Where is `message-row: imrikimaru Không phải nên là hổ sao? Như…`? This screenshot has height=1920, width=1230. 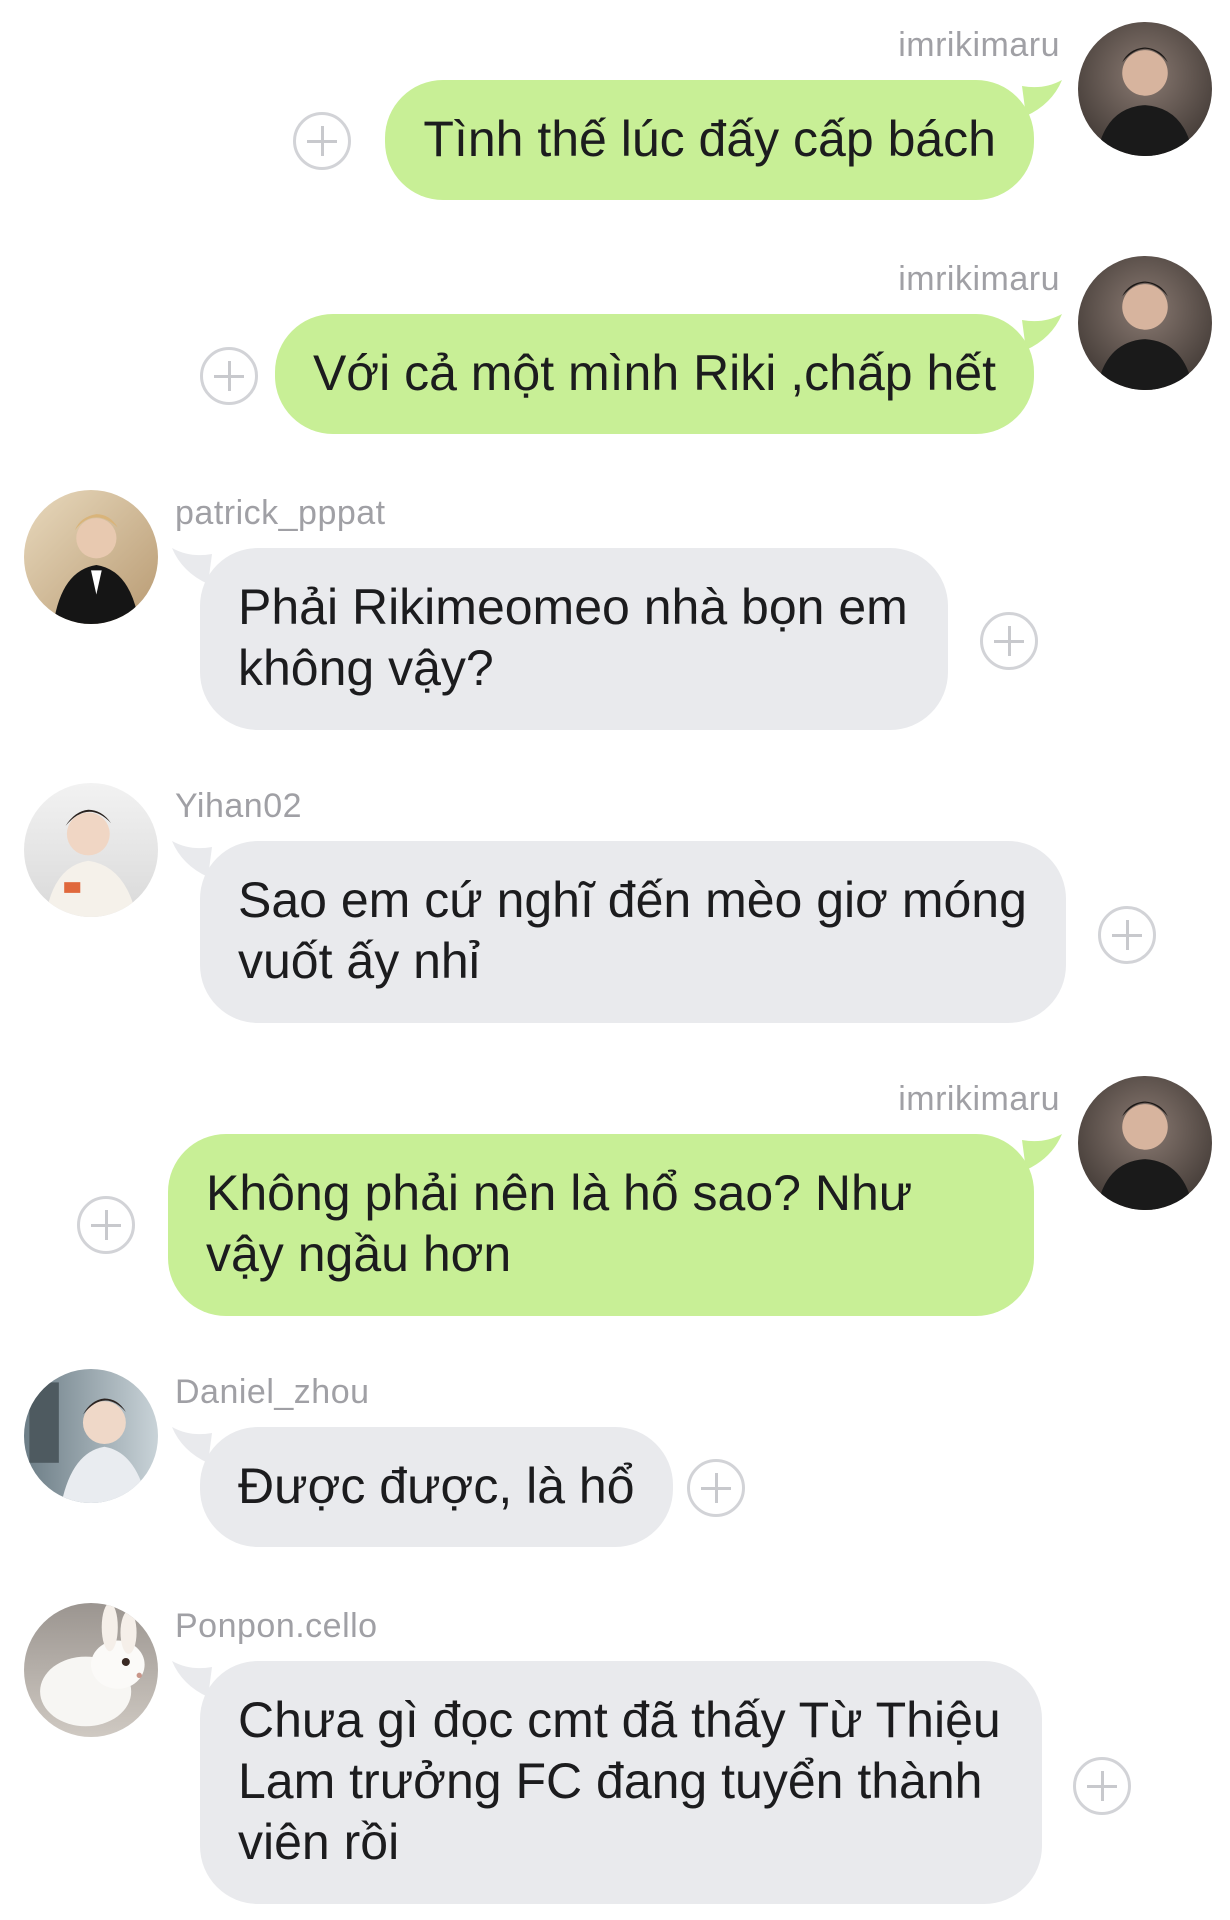
message-row: imrikimaru Không phải nên là hổ sao? Như… is located at coordinates (615, 1196).